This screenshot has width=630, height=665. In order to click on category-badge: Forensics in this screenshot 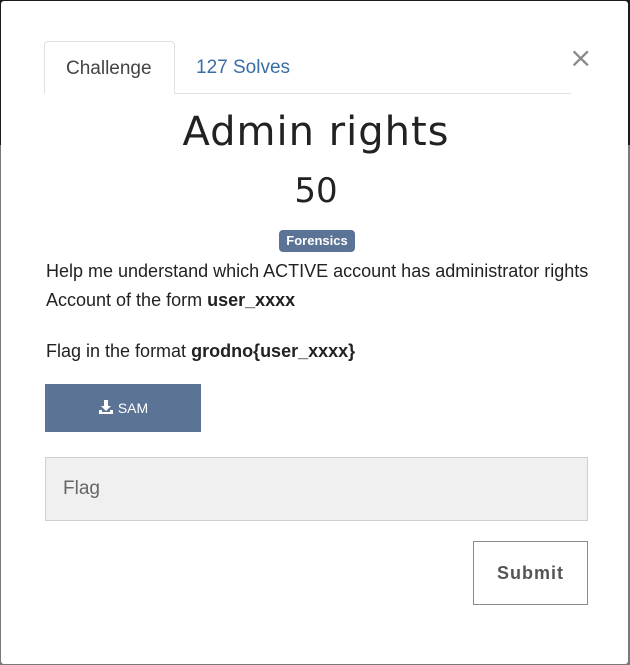, I will do `click(317, 241)`.